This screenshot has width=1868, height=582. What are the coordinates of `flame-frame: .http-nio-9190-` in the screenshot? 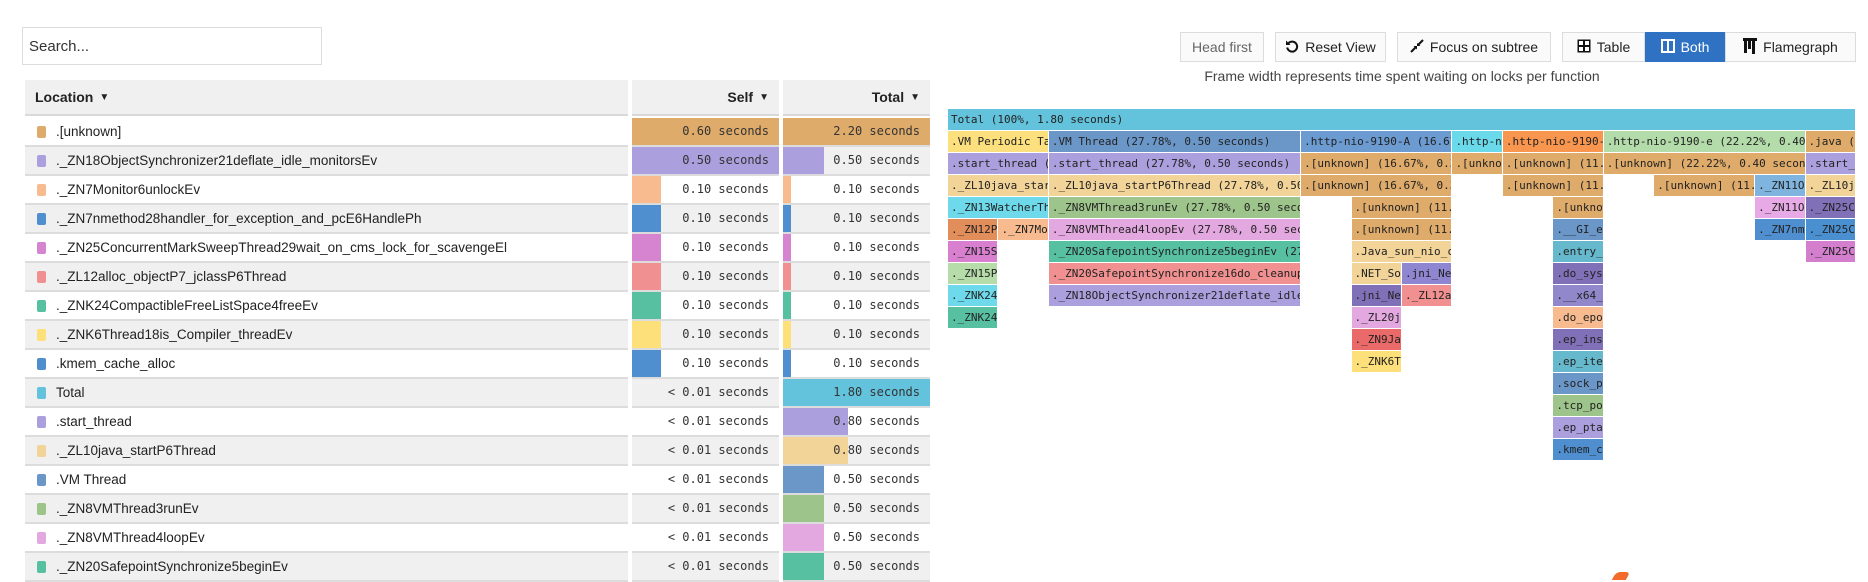 It's located at (1553, 141).